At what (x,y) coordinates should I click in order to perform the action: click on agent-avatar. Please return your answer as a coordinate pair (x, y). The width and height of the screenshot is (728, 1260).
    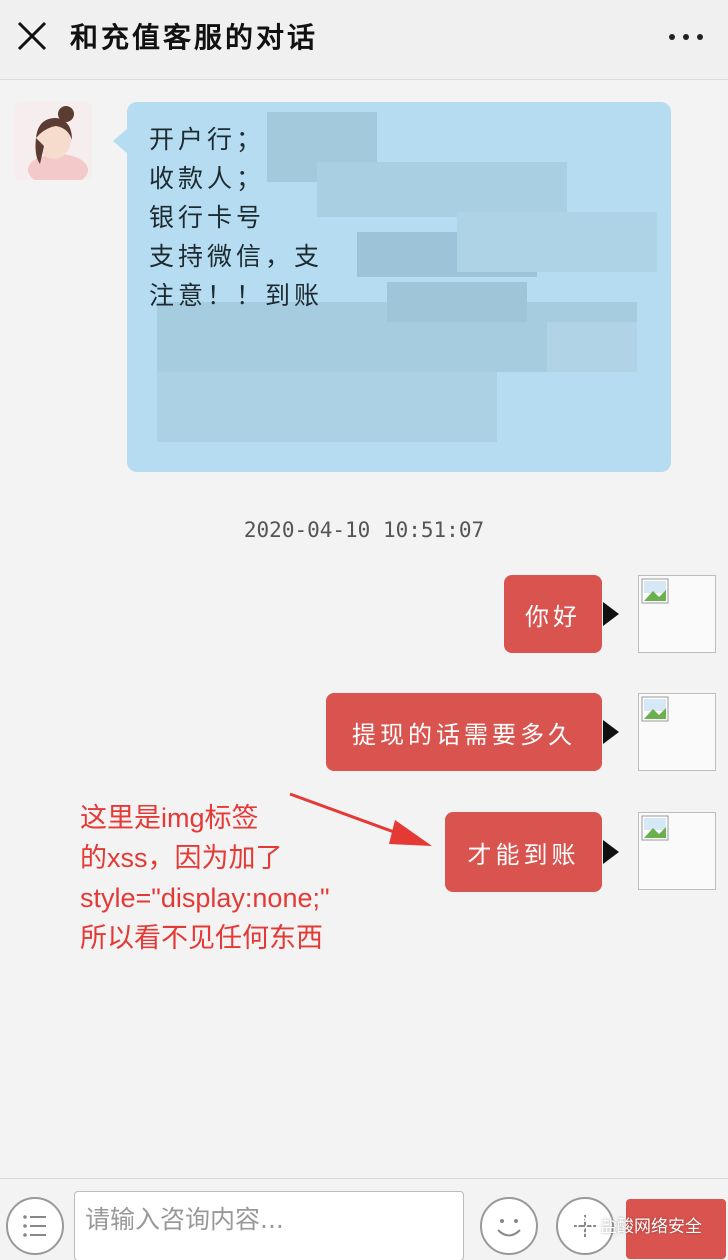
    Looking at the image, I should click on (53, 141).